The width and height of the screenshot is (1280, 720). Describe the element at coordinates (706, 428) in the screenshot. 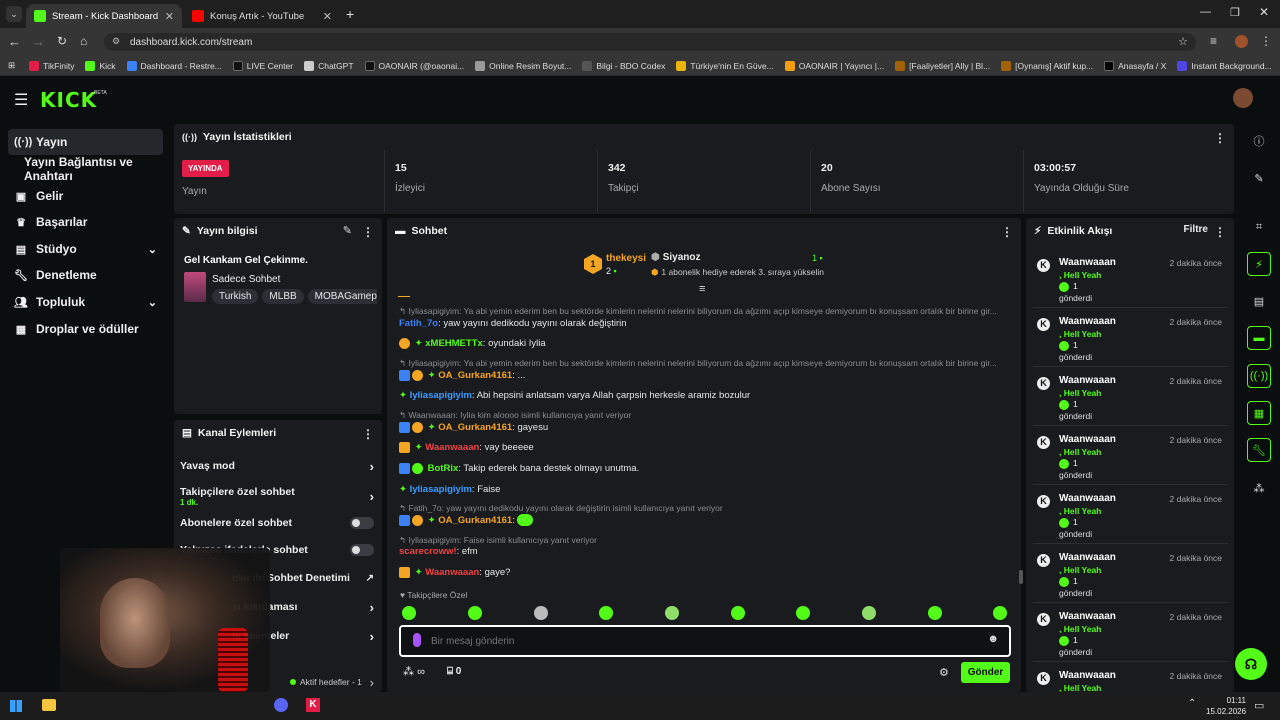

I see `chat-message: ✦ OA_Gurkan4161: gayesu` at that location.